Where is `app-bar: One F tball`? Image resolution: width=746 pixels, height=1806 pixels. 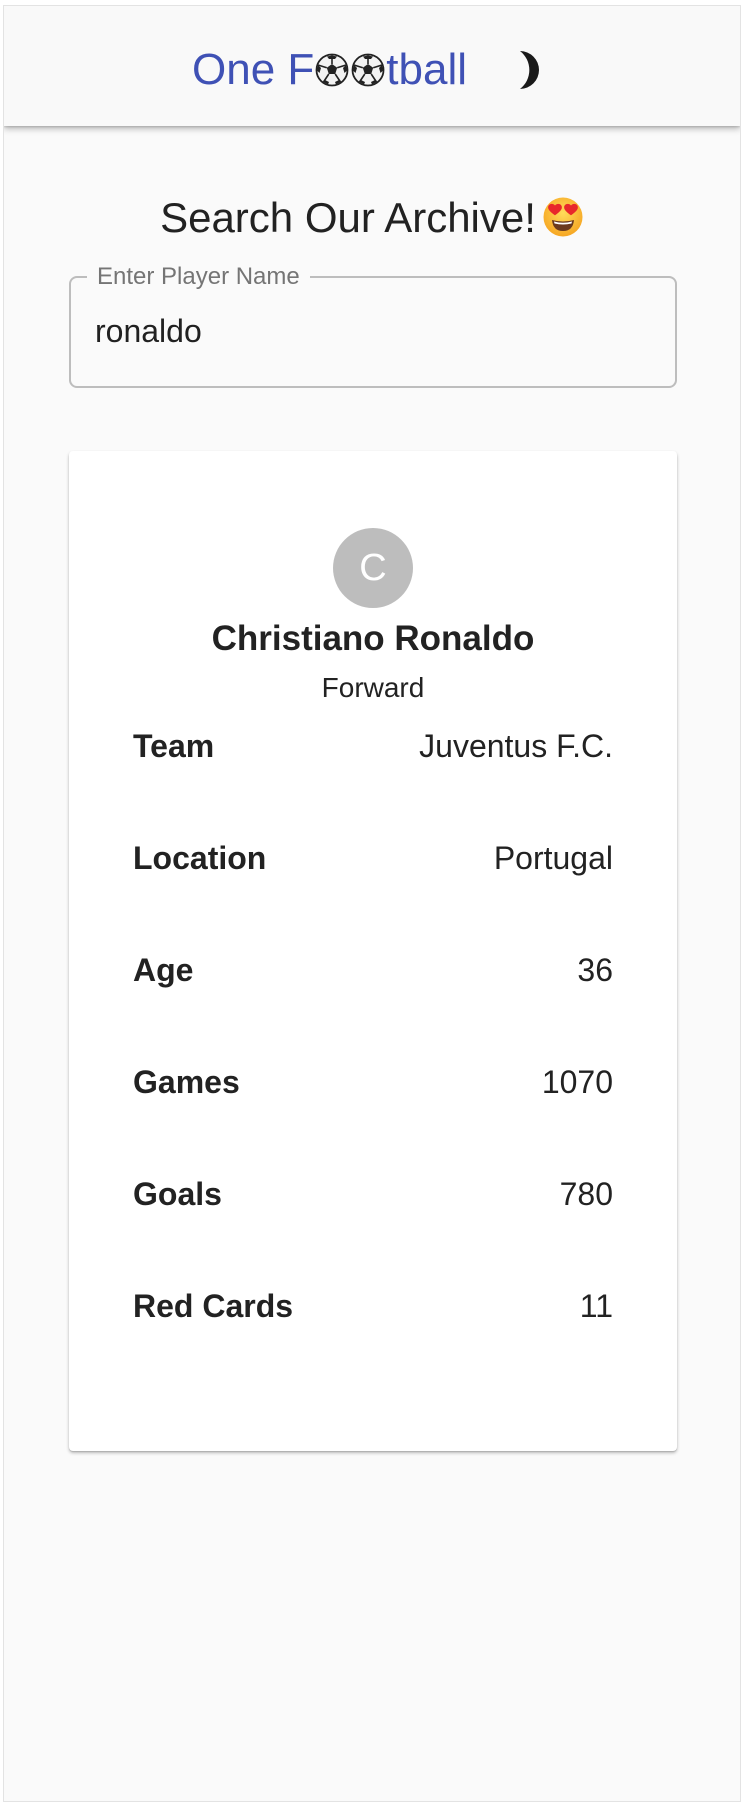 app-bar: One F tball is located at coordinates (372, 66).